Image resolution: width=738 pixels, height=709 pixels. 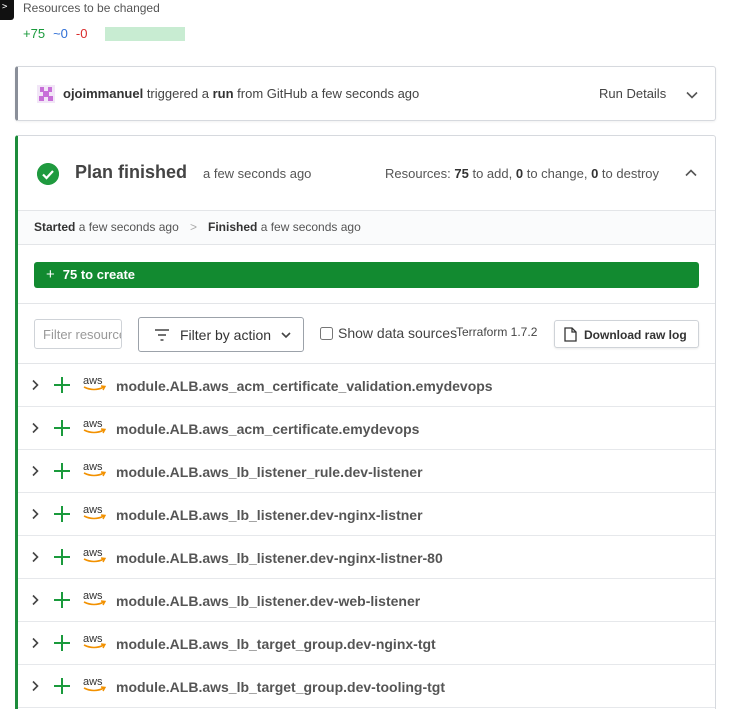 I want to click on summary-add-text: to add,, so click(x=492, y=173).